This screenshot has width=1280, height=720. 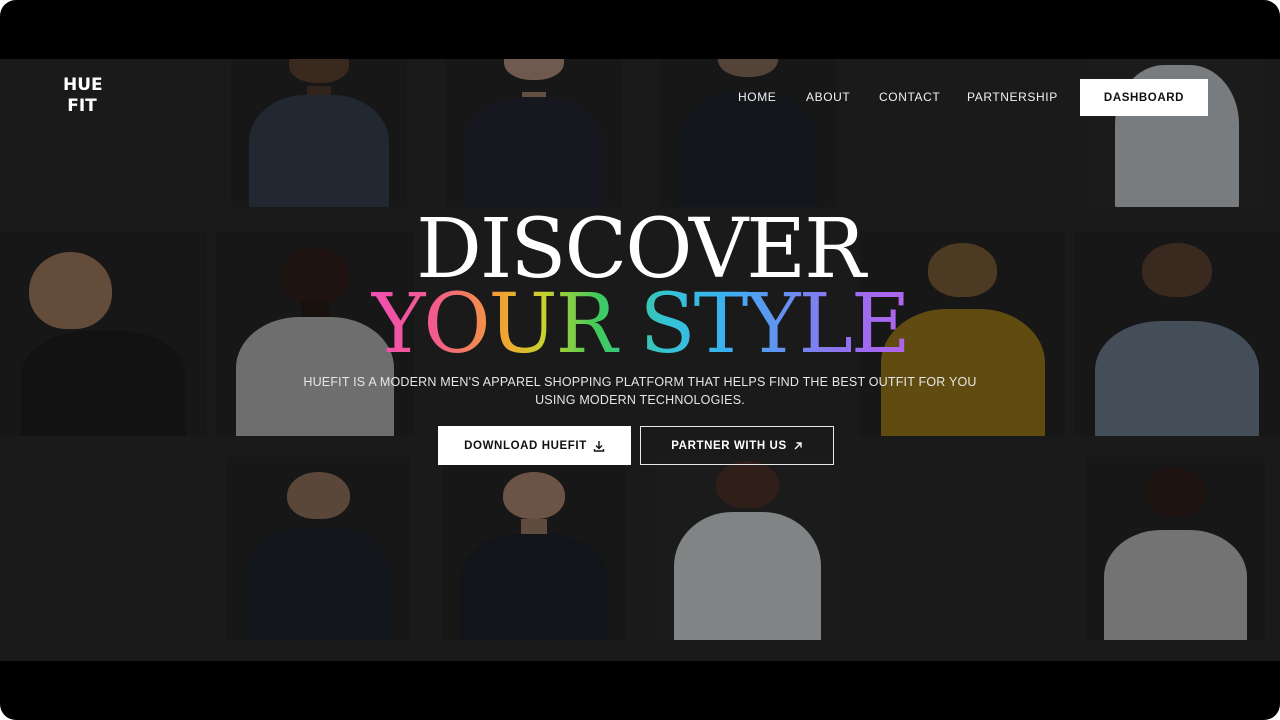 What do you see at coordinates (798, 445) in the screenshot?
I see `arrow-up-right-icon` at bounding box center [798, 445].